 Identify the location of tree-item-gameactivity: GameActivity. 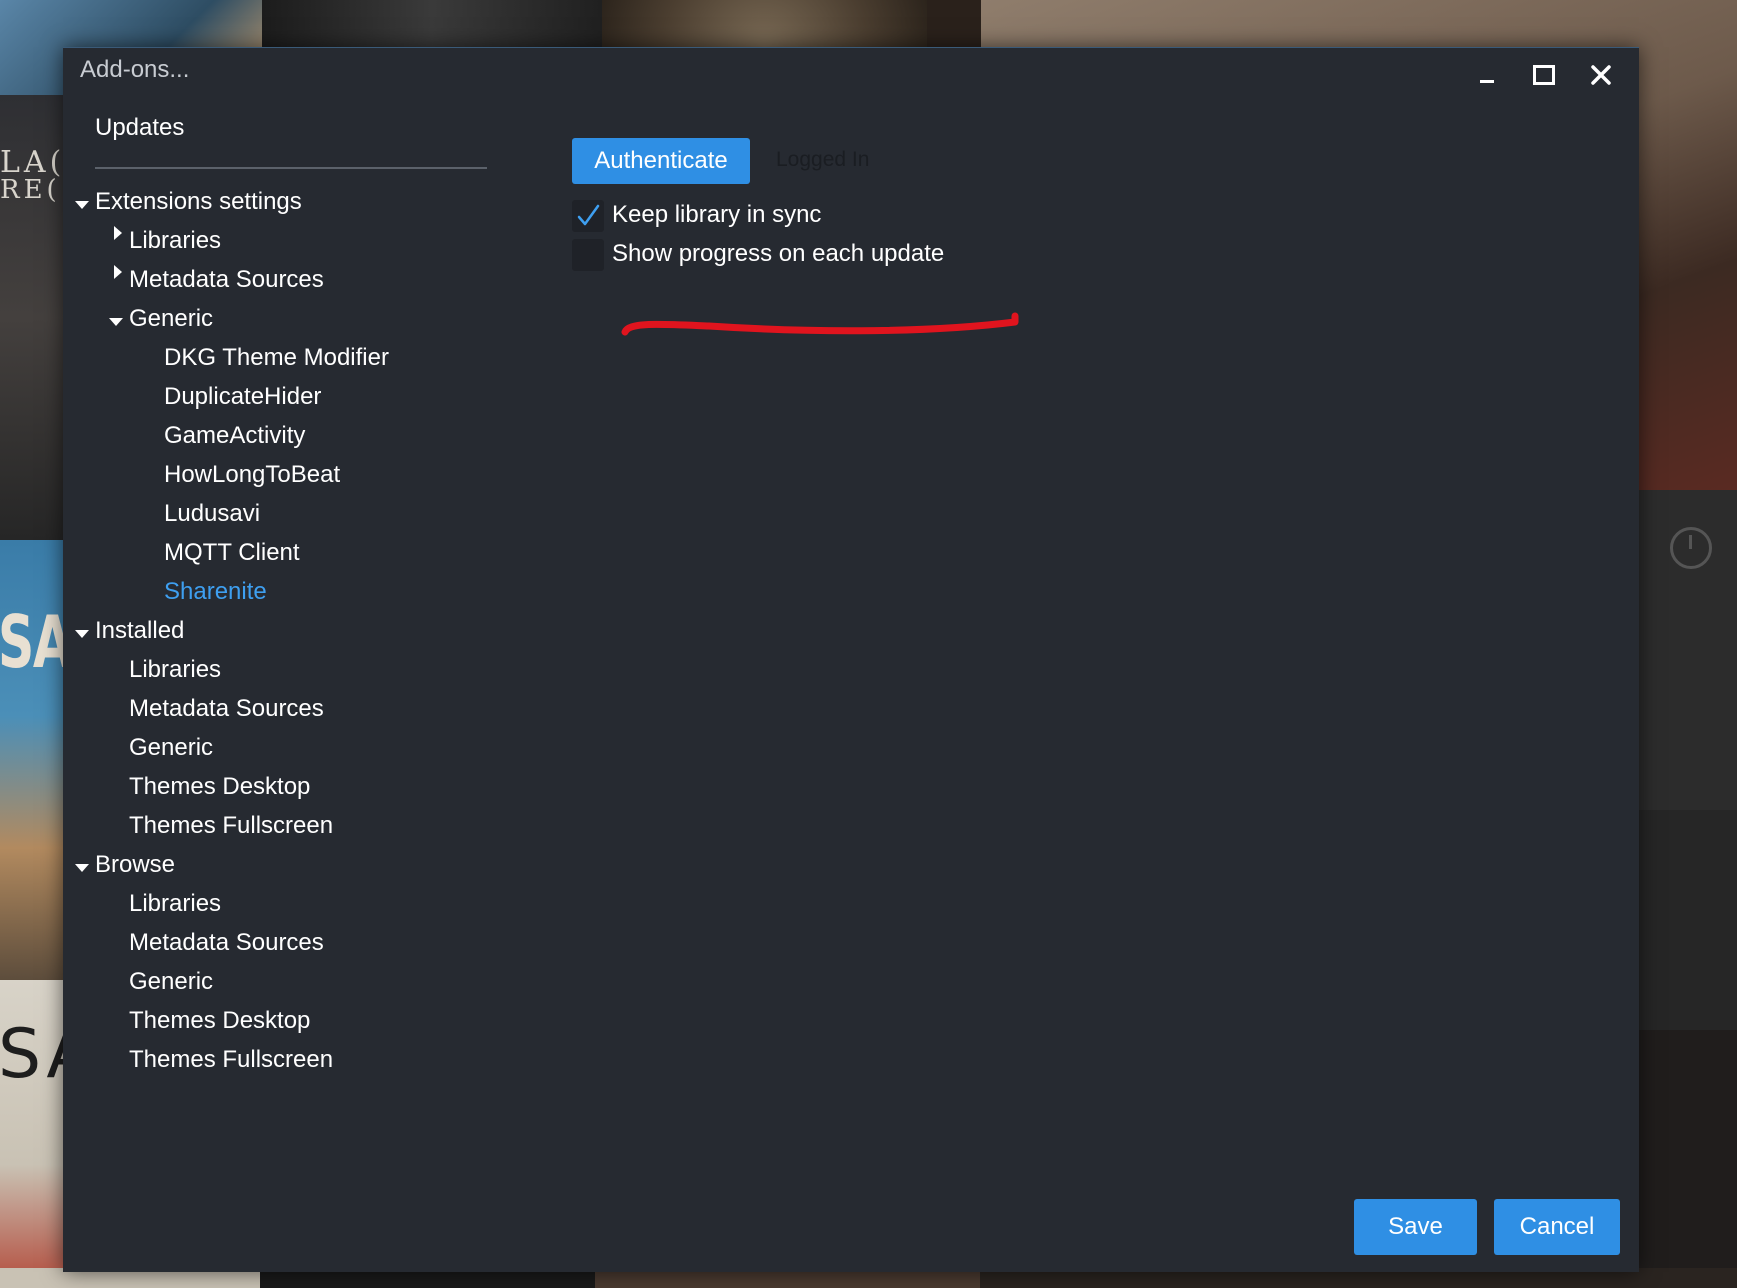
(234, 436).